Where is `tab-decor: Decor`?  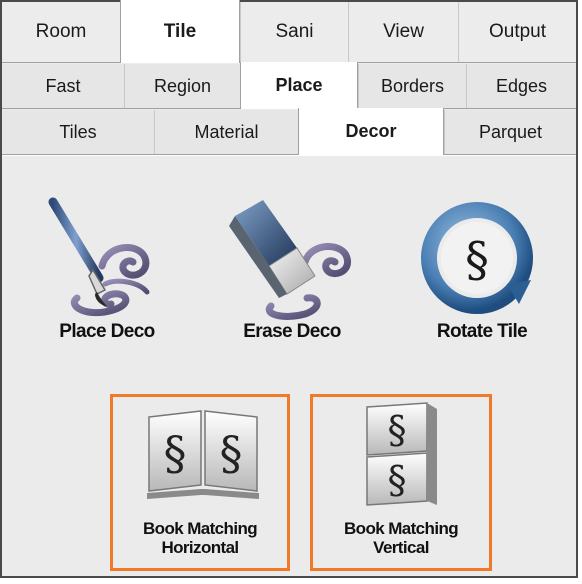
tab-decor: Decor is located at coordinates (371, 131).